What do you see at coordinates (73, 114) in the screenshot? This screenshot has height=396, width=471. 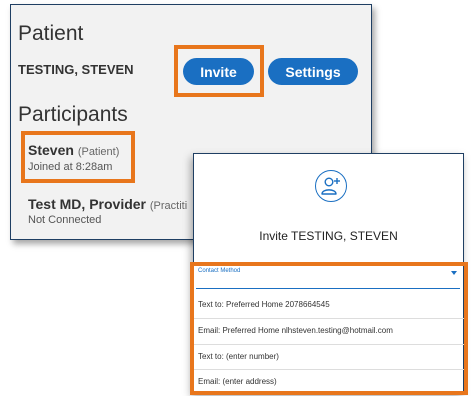 I see `participants-heading: Participants` at bounding box center [73, 114].